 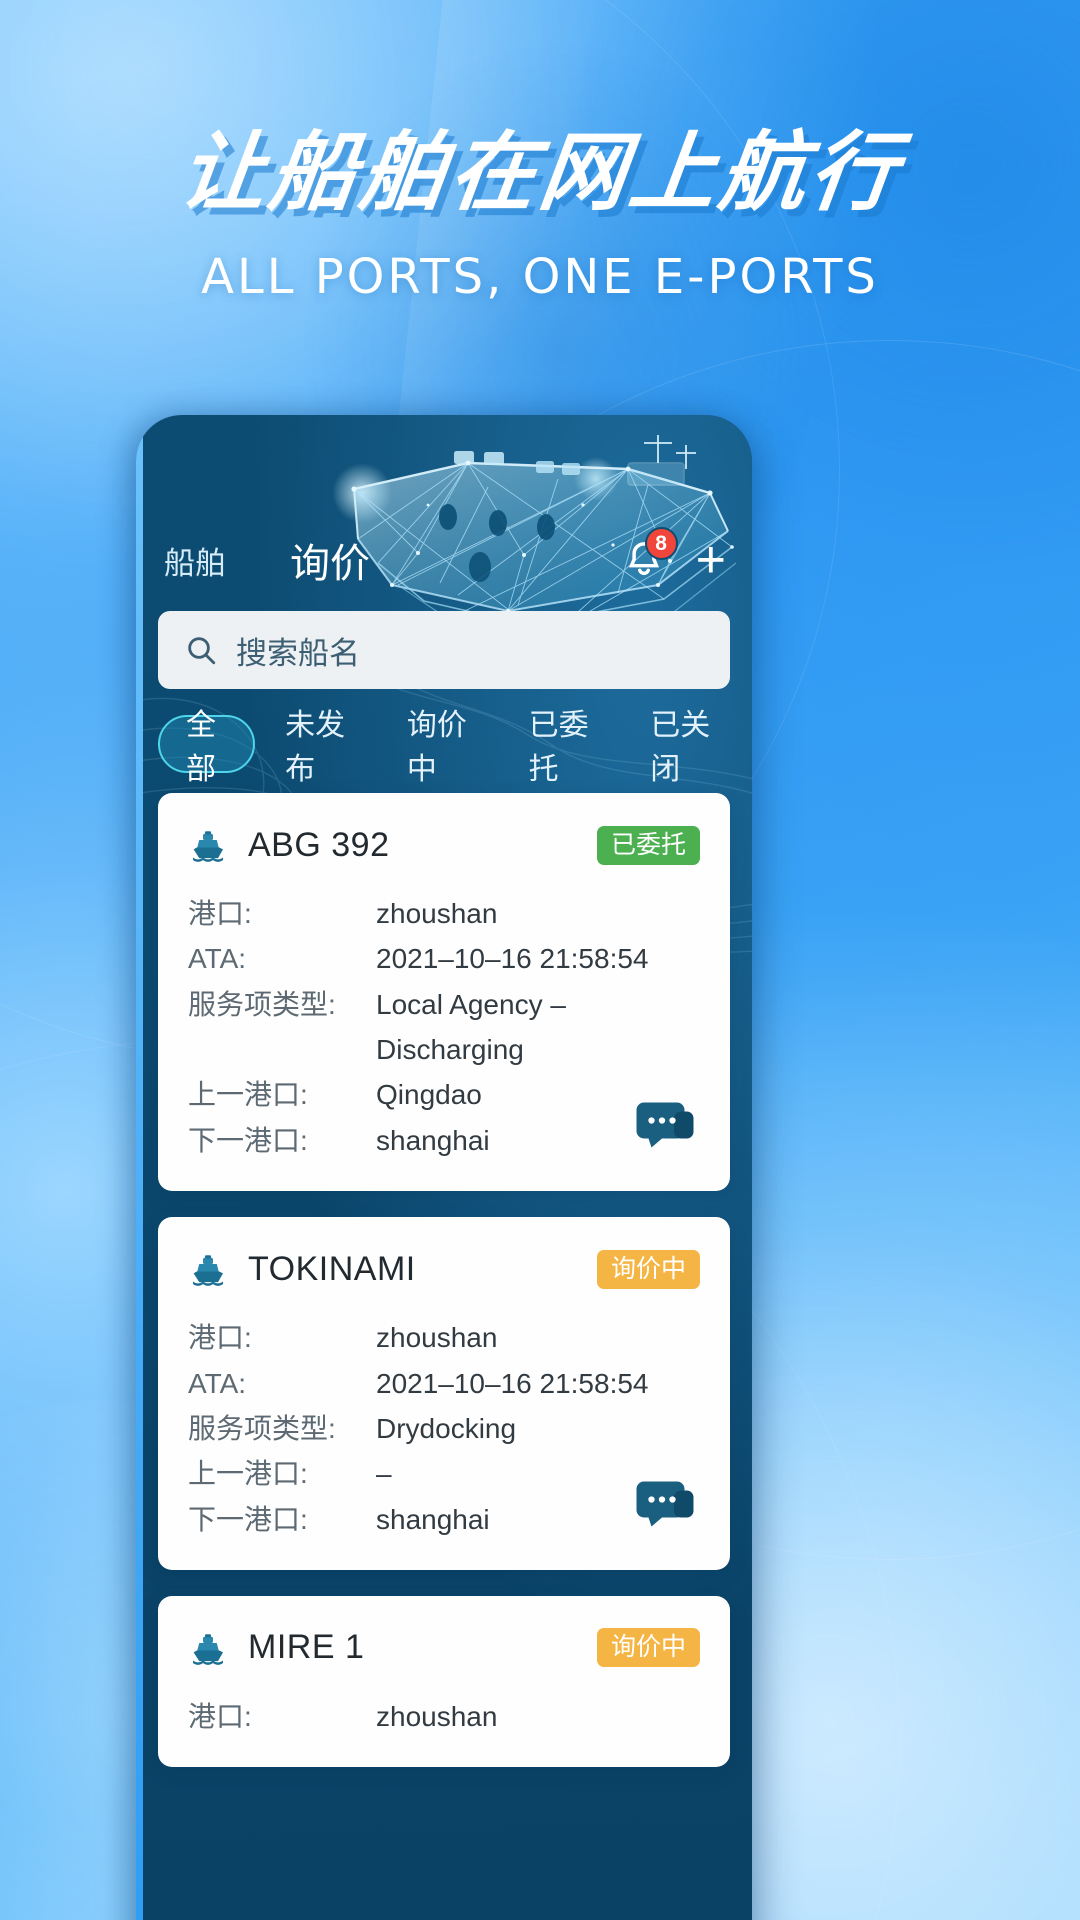 I want to click on vessel-name: TOKINAMI, so click(x=332, y=1268).